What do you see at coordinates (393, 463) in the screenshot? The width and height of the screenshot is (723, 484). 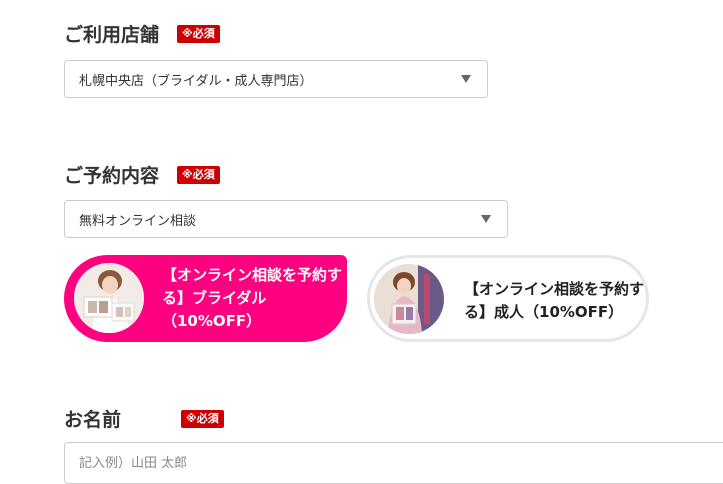 I see `name-input` at bounding box center [393, 463].